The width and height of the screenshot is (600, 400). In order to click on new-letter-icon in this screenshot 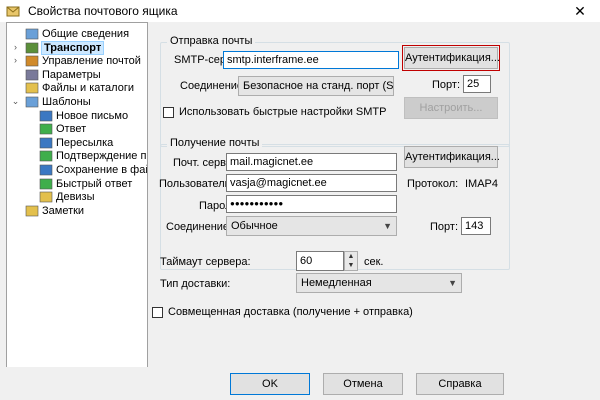, I will do `click(46, 115)`.